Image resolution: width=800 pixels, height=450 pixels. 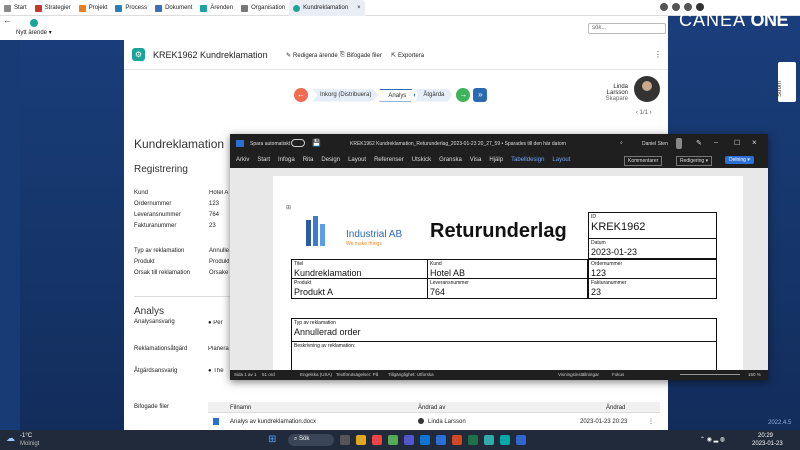 What do you see at coordinates (298, 143) in the screenshot?
I see `autosave-toggle` at bounding box center [298, 143].